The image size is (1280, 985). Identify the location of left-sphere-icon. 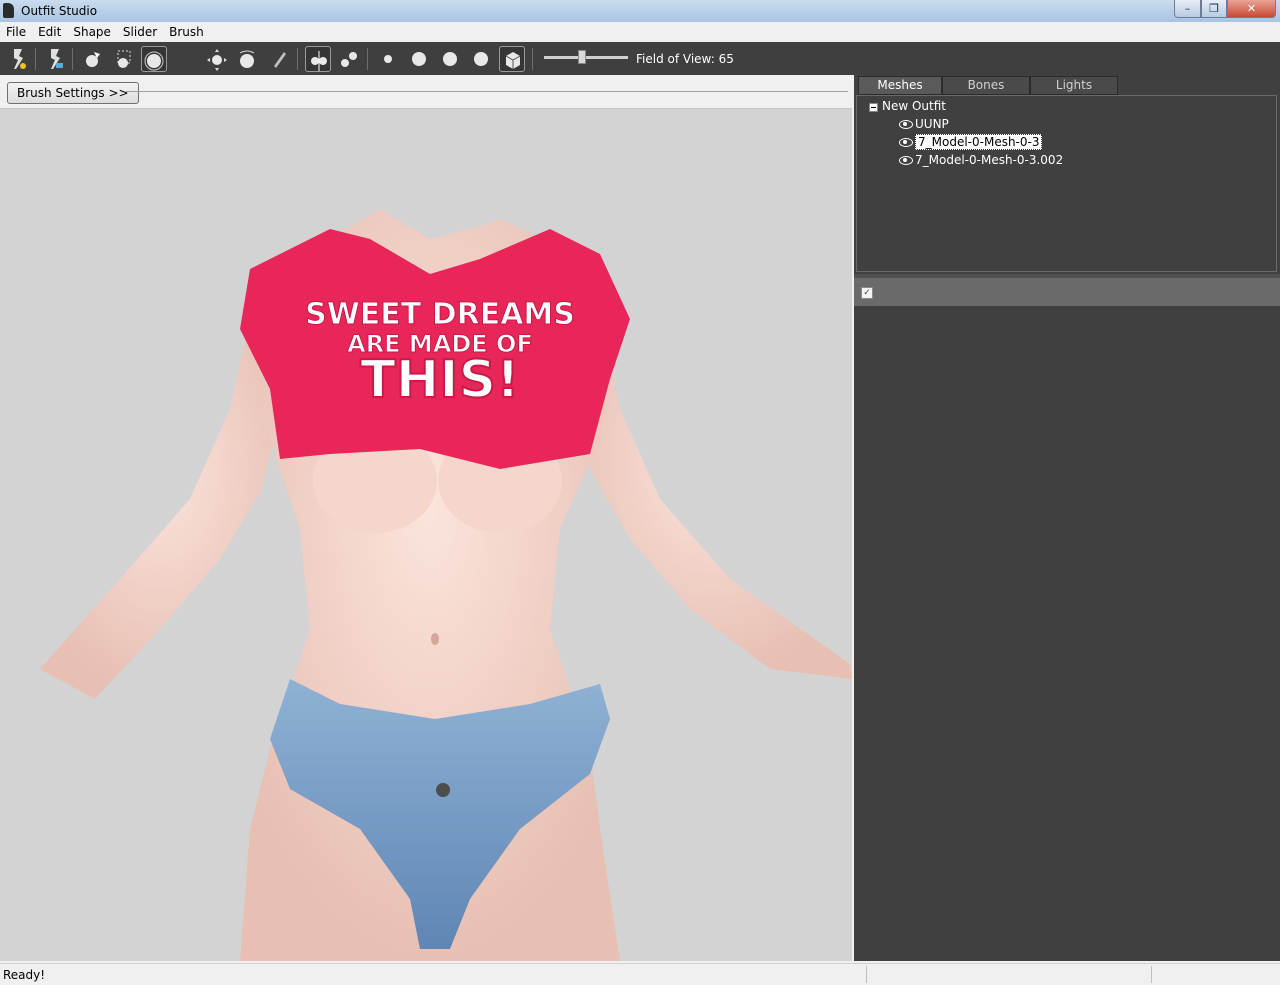
(419, 59).